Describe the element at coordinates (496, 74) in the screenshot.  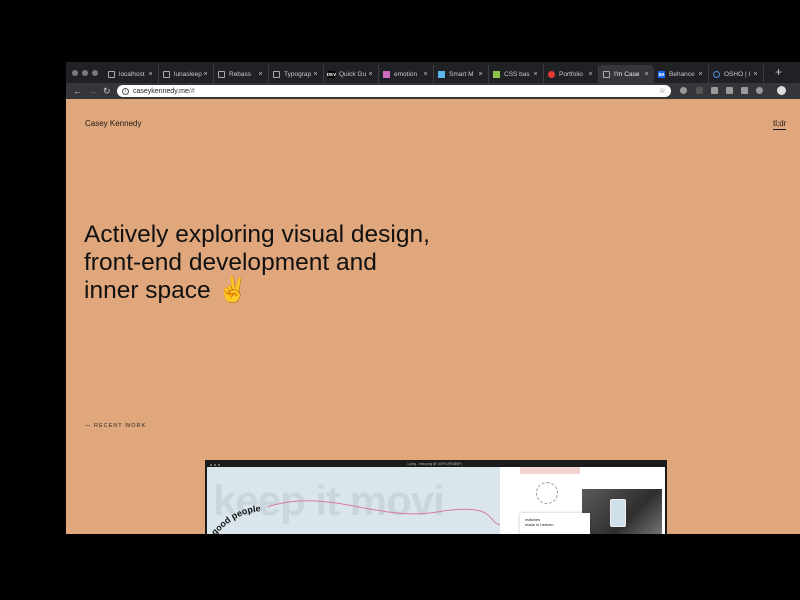
I see `css-icon` at that location.